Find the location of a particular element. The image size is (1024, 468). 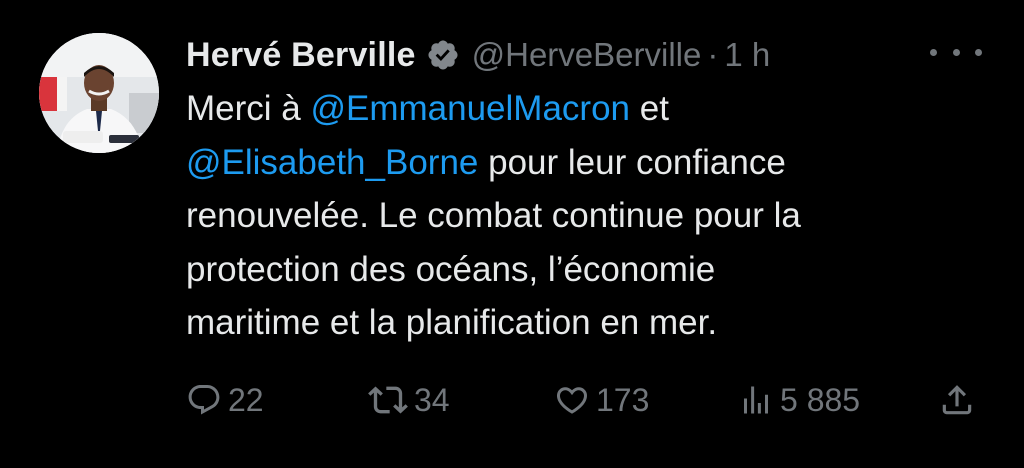

tweet-text-line: @Elisabeth_Borne pour leur confiance is located at coordinates (586, 163).